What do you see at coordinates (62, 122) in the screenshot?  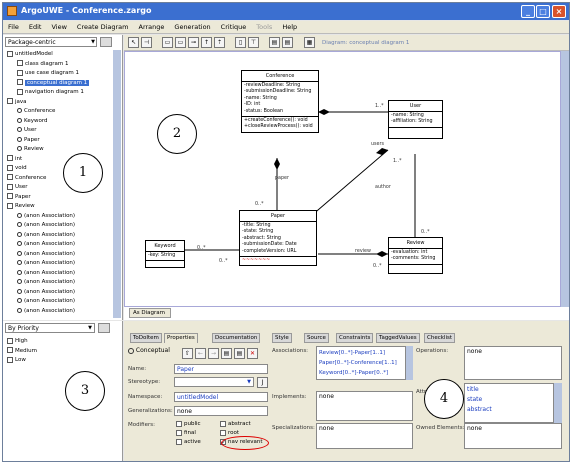 I see `tree-node: Keyword` at bounding box center [62, 122].